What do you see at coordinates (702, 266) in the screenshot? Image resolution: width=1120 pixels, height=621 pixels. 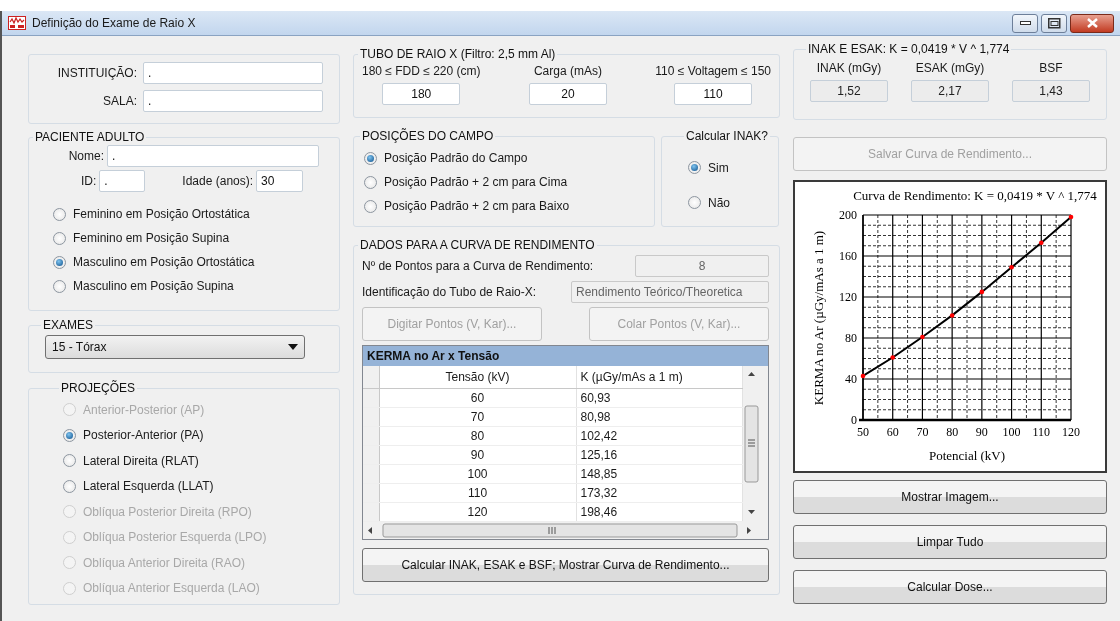 I see `input-field: 8` at bounding box center [702, 266].